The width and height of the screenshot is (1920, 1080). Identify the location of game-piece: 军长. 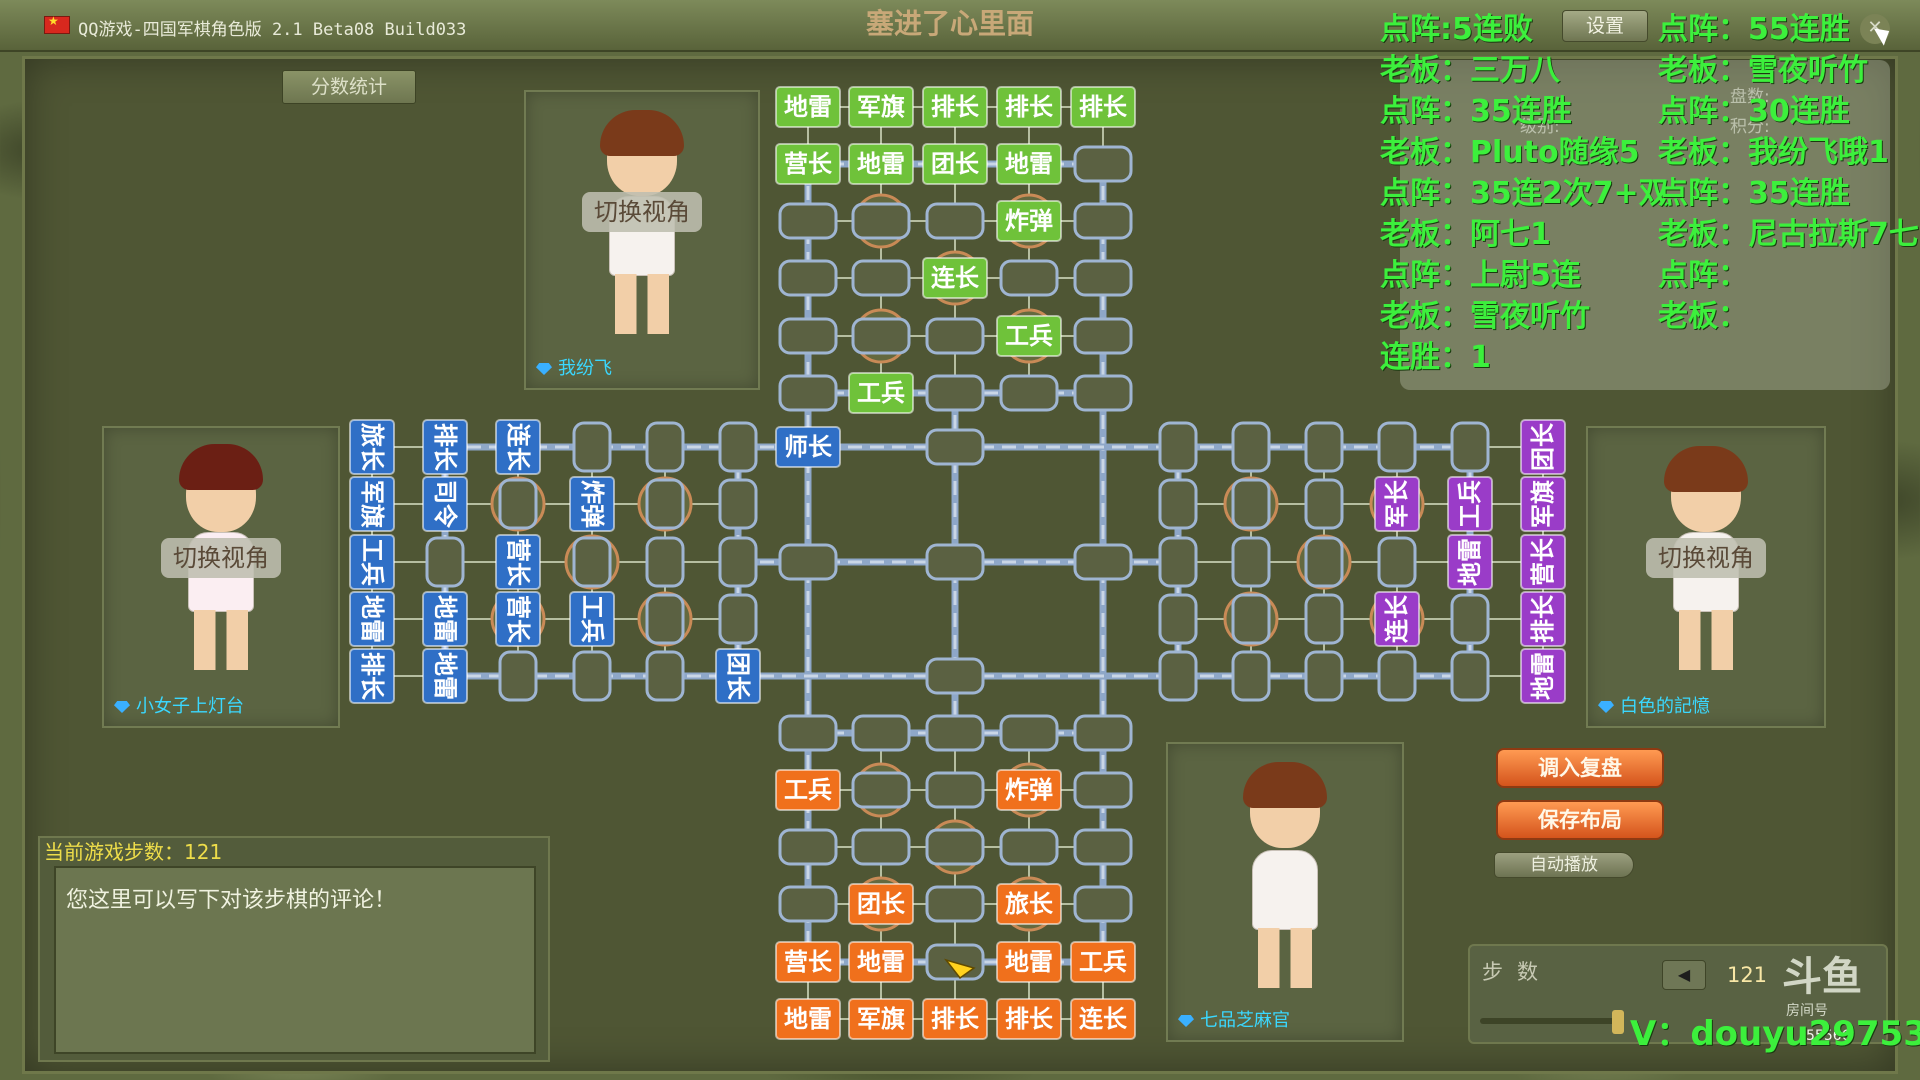
(1397, 504).